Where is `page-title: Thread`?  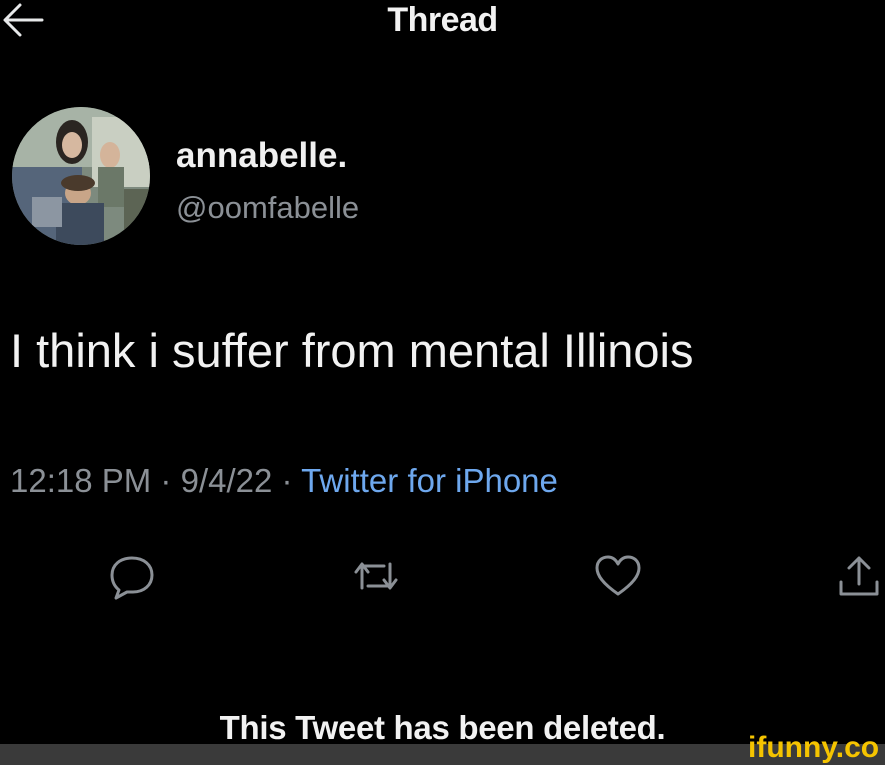 page-title: Thread is located at coordinates (442, 20).